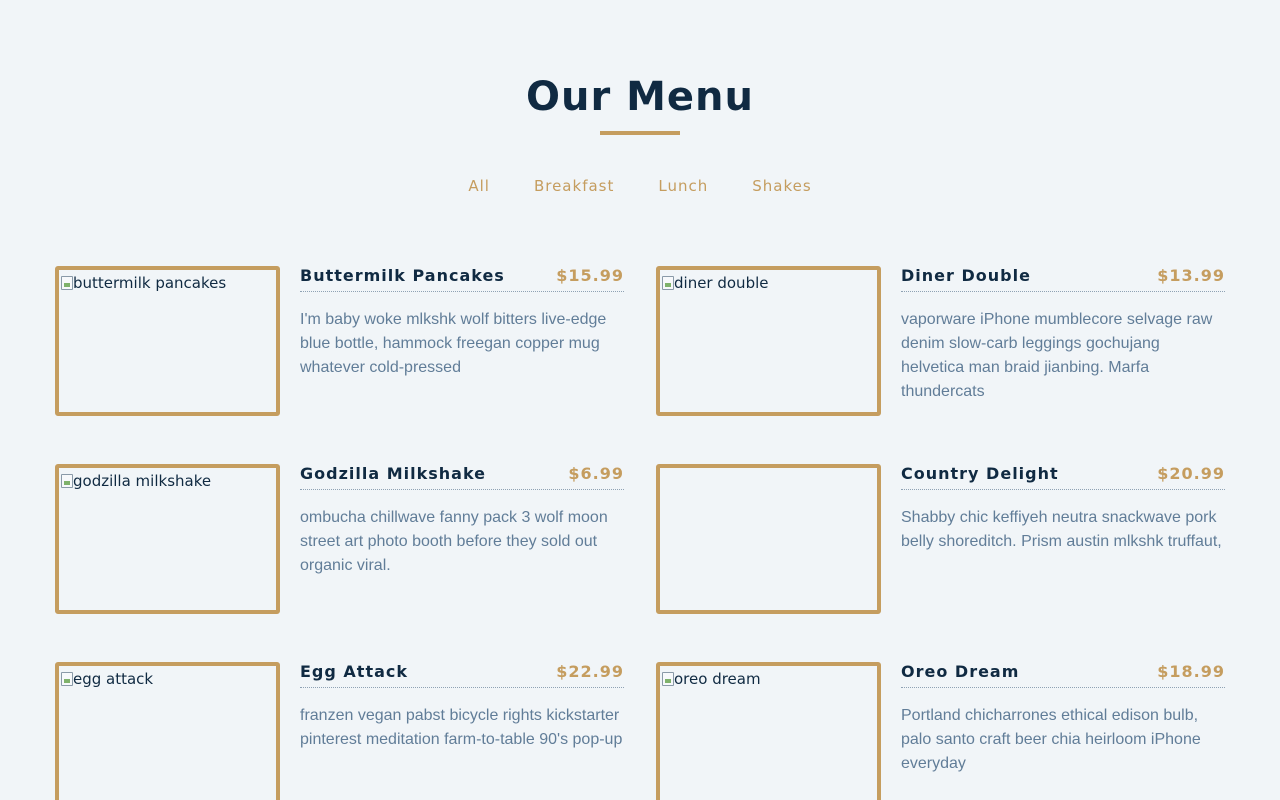 The height and width of the screenshot is (800, 1280). What do you see at coordinates (402, 275) in the screenshot?
I see `menu-item-name: Buttermilk Pancakes` at bounding box center [402, 275].